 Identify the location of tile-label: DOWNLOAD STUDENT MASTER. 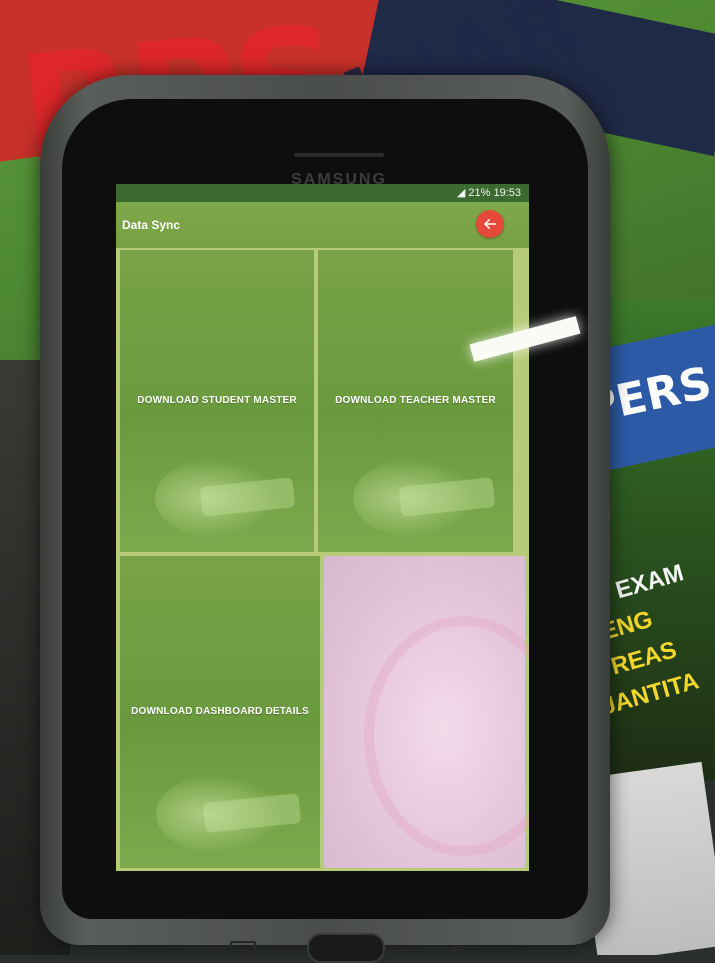
(217, 400).